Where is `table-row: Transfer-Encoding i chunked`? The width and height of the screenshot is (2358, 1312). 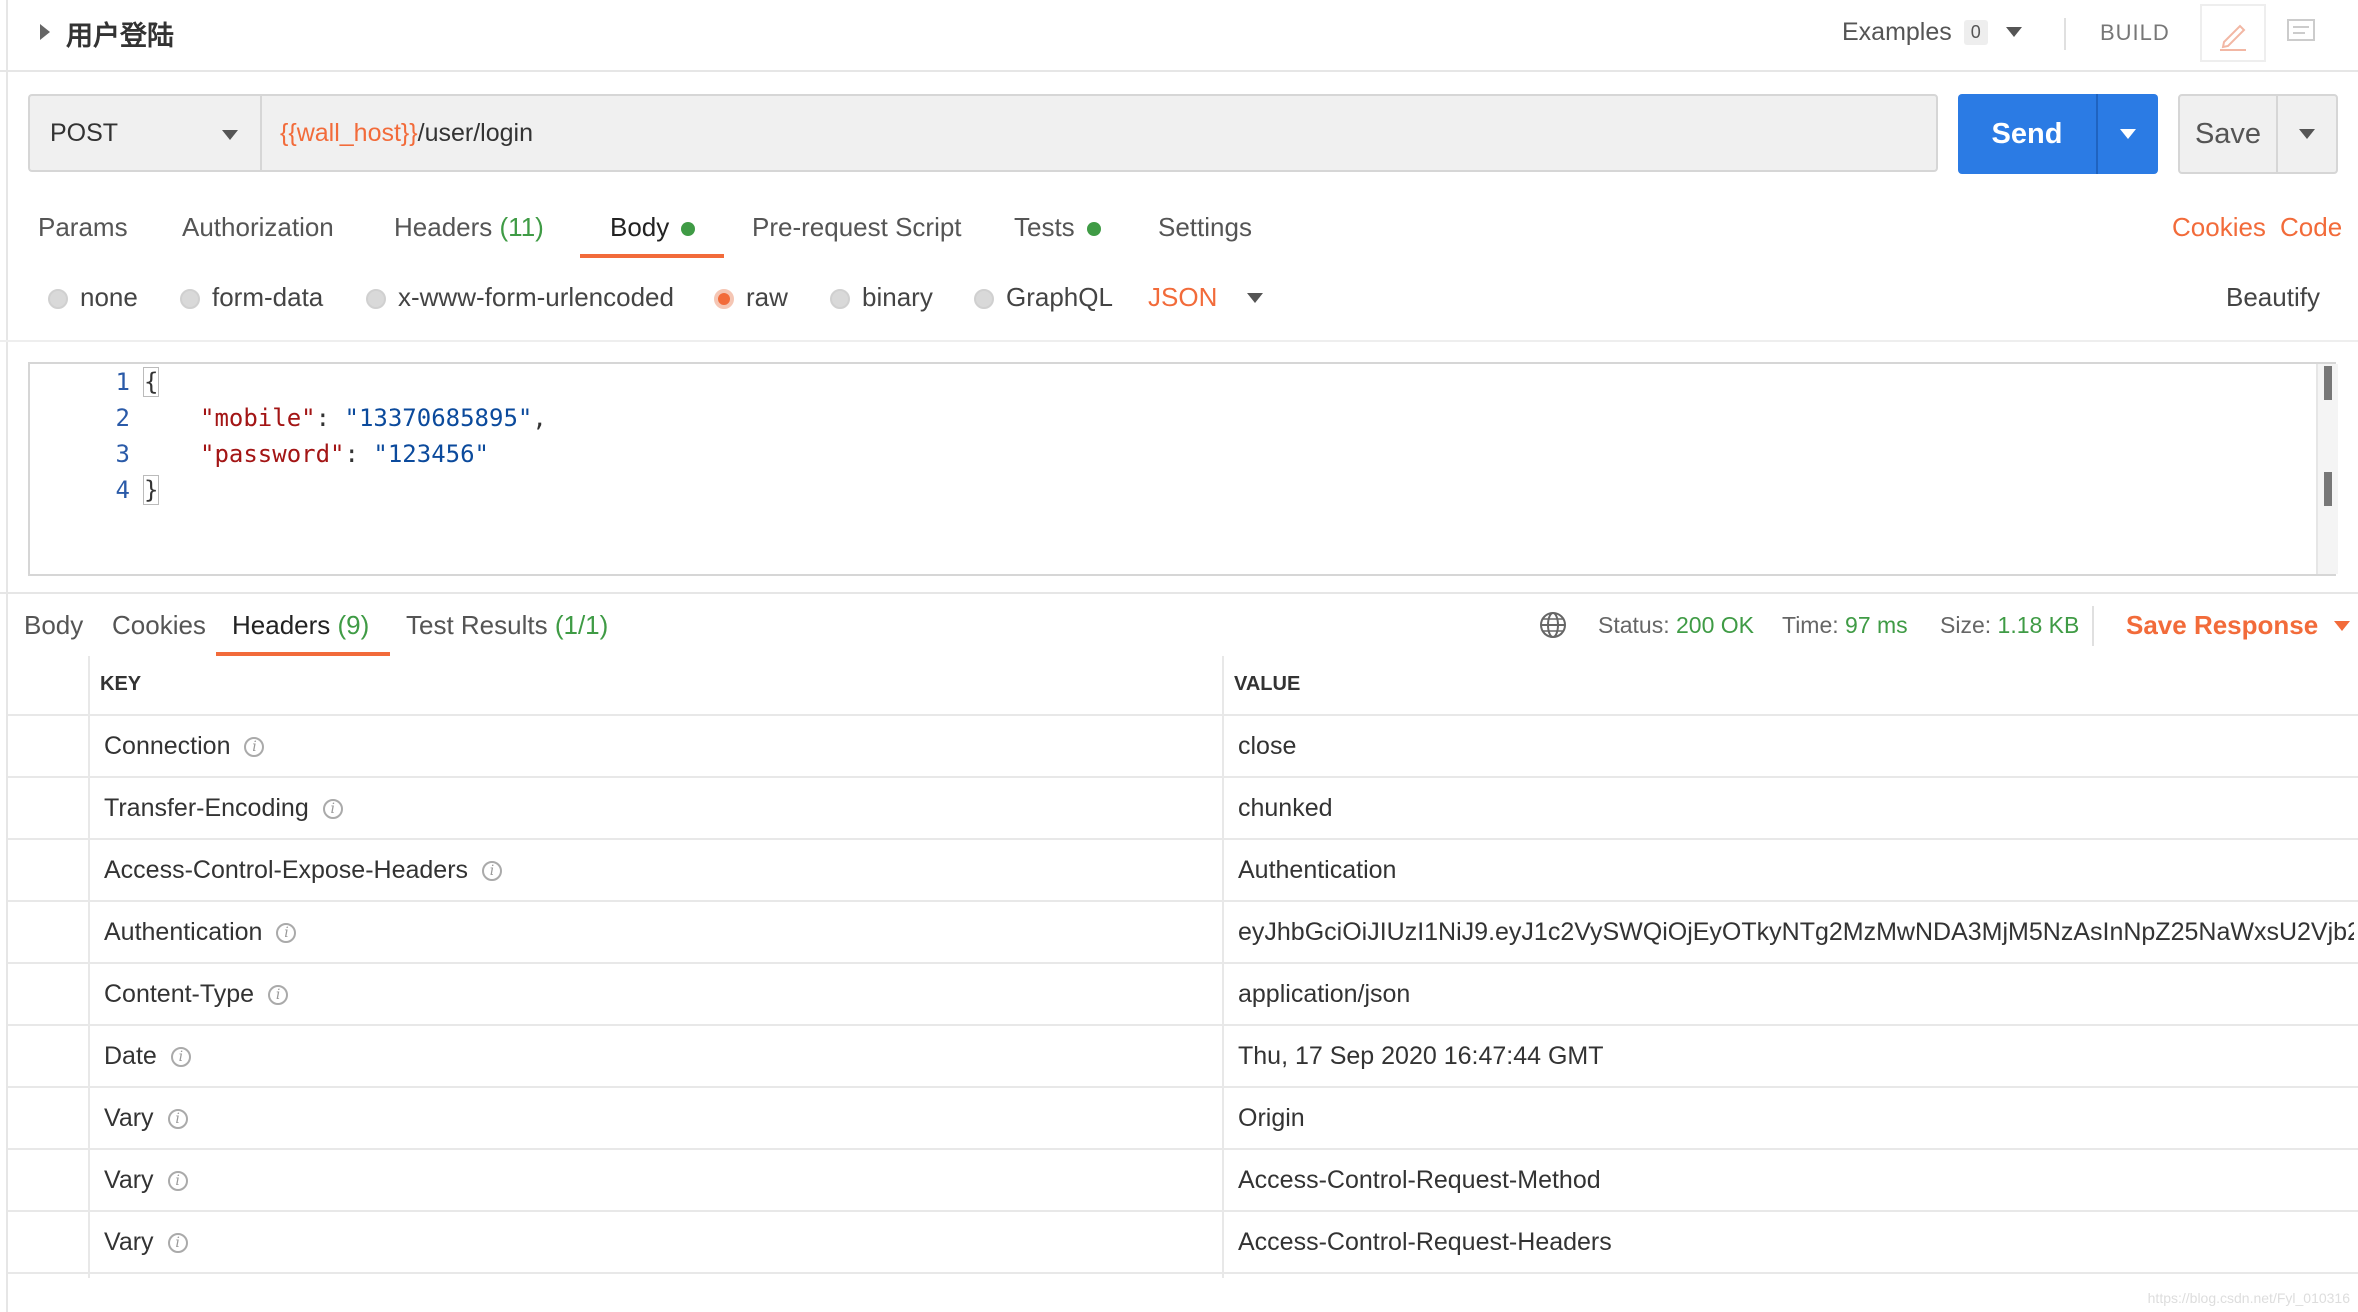
table-row: Transfer-Encoding i chunked is located at coordinates (1183, 809).